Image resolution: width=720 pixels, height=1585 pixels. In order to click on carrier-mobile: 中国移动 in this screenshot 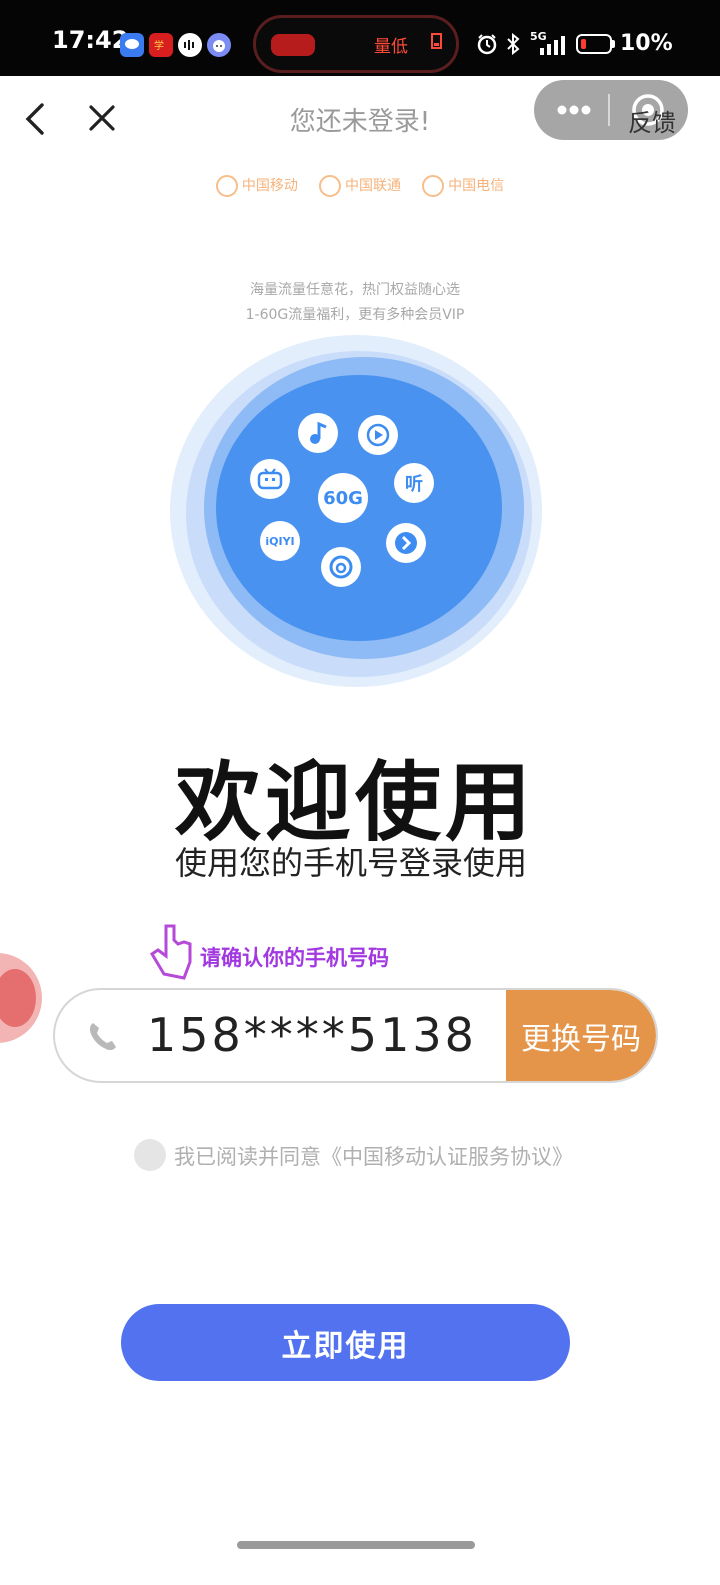, I will do `click(256, 186)`.